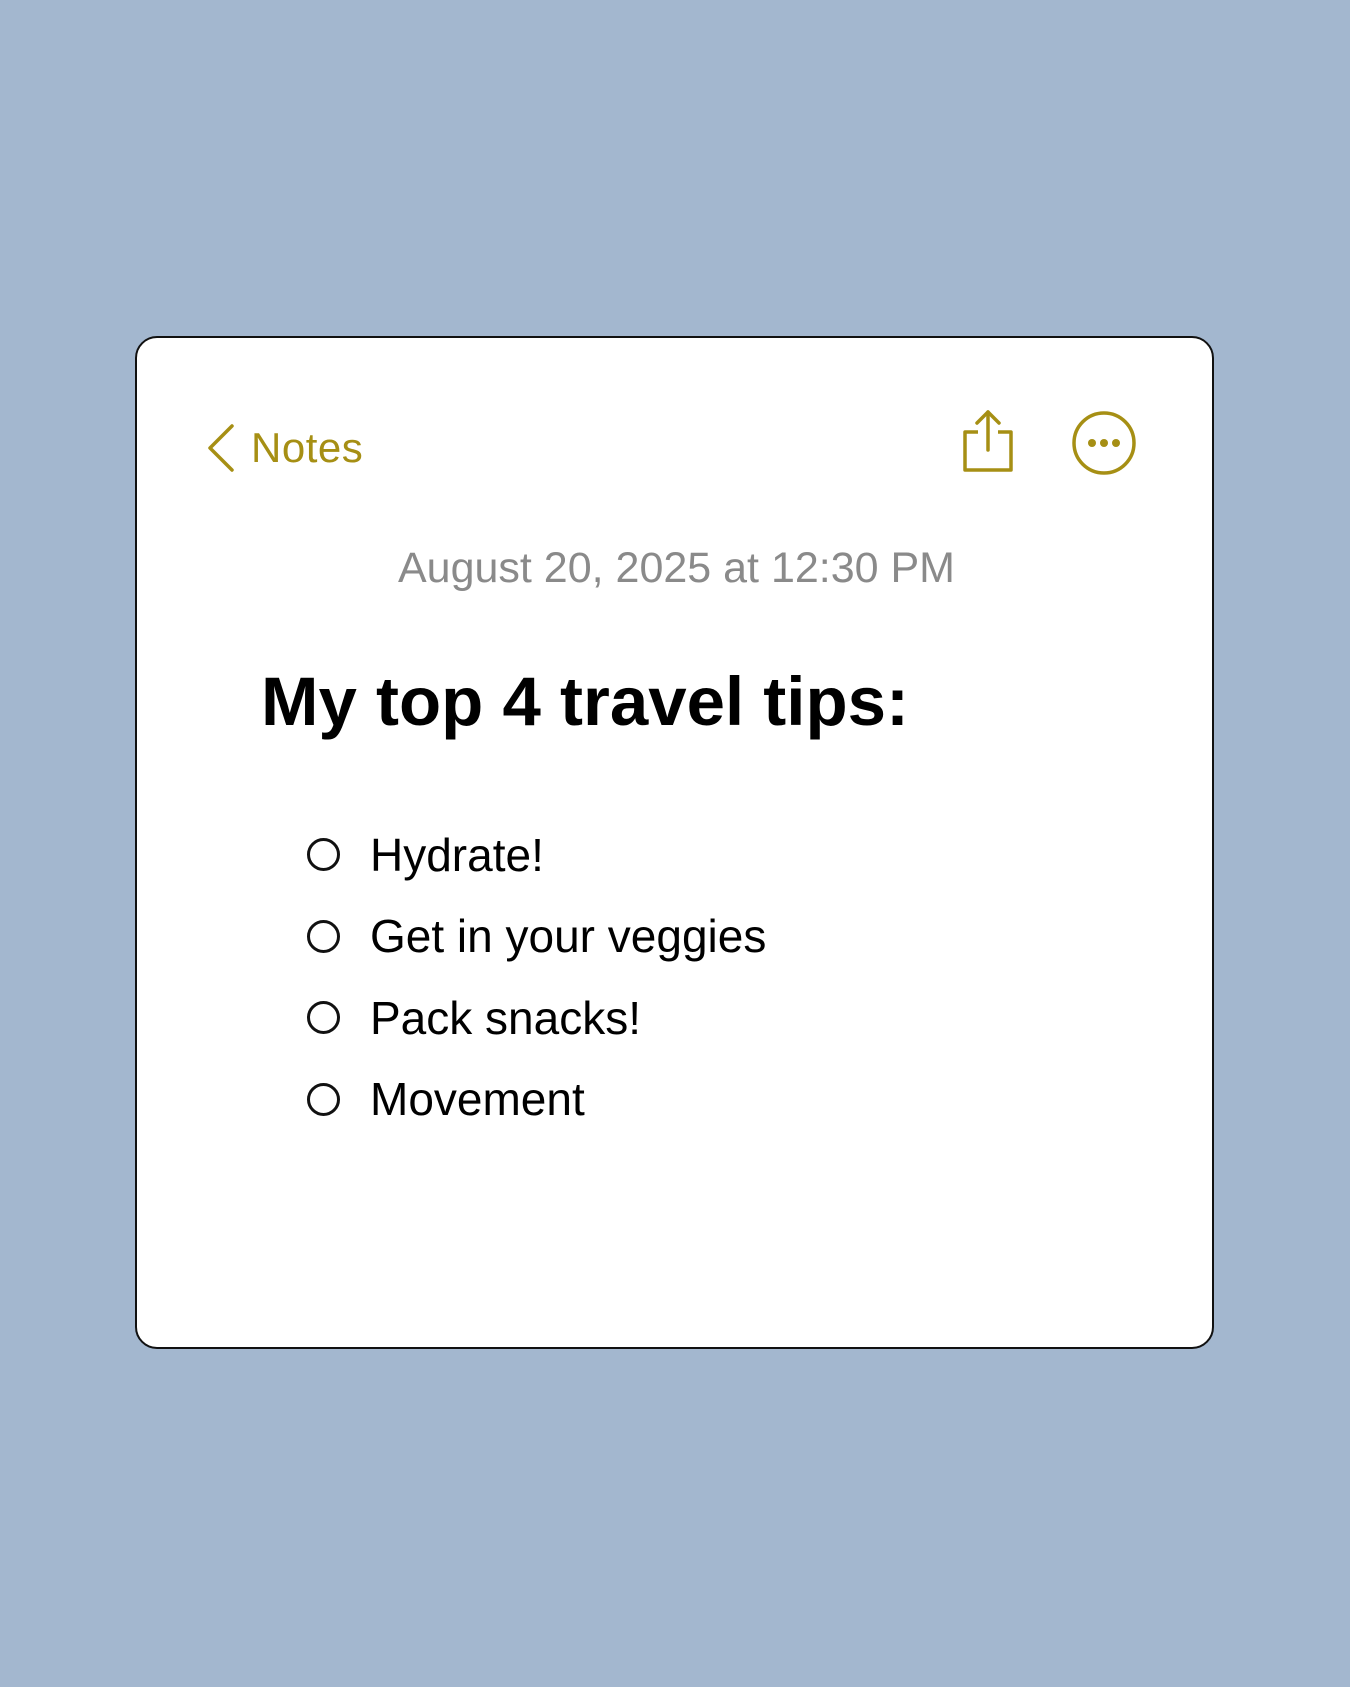  I want to click on checklist-item-text: Hydrate!, so click(457, 855).